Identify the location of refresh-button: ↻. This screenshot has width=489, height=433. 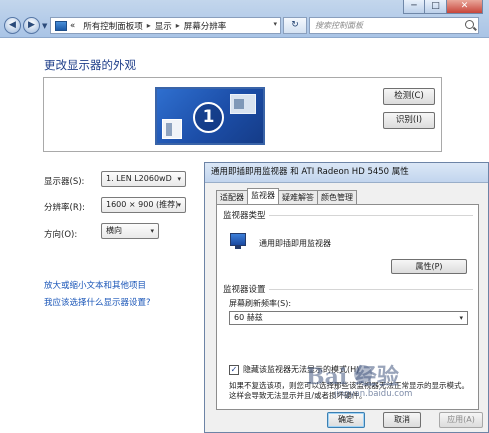
(295, 25).